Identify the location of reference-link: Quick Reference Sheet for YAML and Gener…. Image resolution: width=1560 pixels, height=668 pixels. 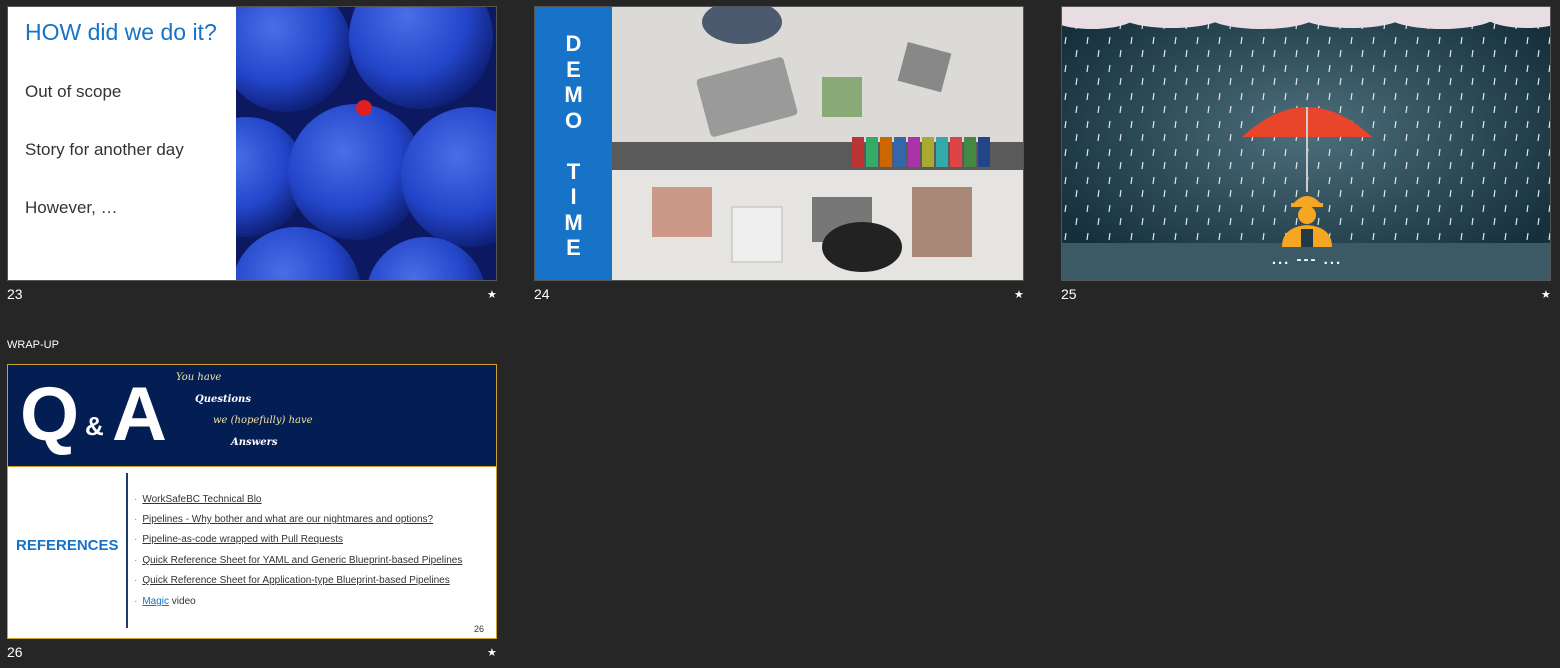
(302, 560).